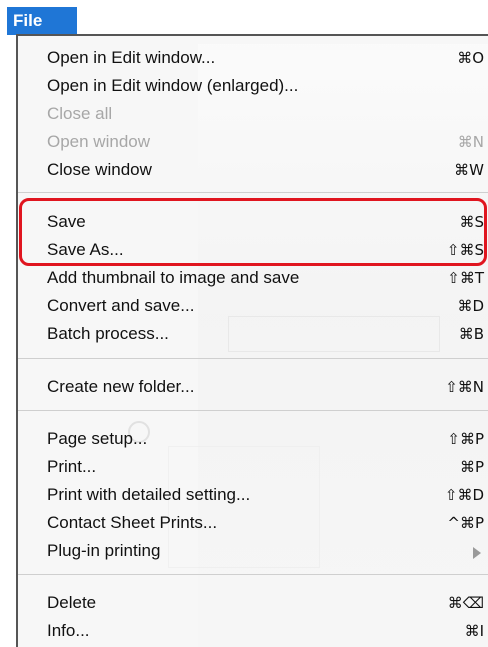  Describe the element at coordinates (253, 495) in the screenshot. I see `menu-item-print-with-detailed-setting: Print with detailed setting... ⇧⌘D` at that location.